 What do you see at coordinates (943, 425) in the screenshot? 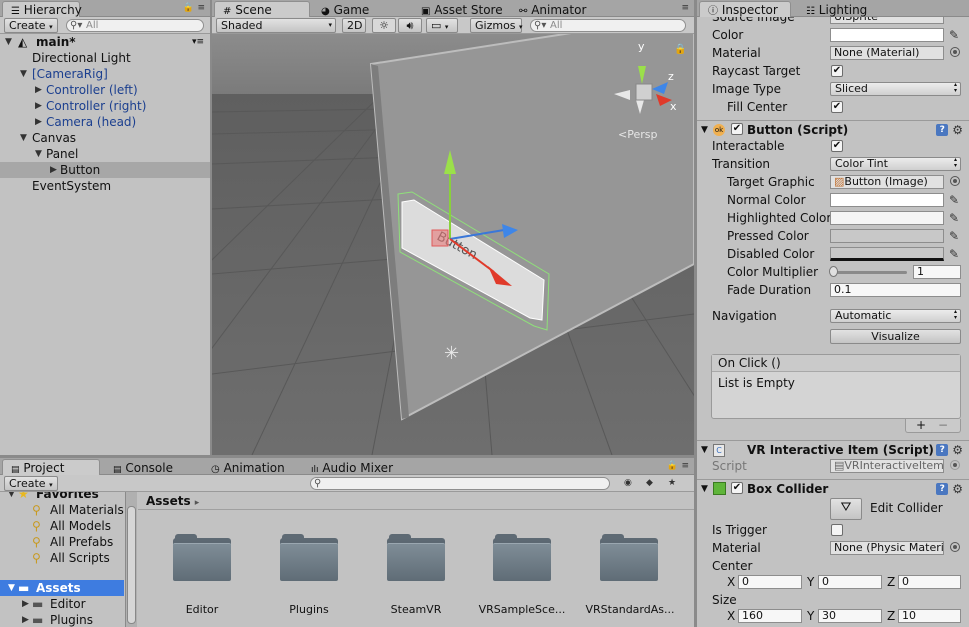
I see `remove-event-button: −` at bounding box center [943, 425].